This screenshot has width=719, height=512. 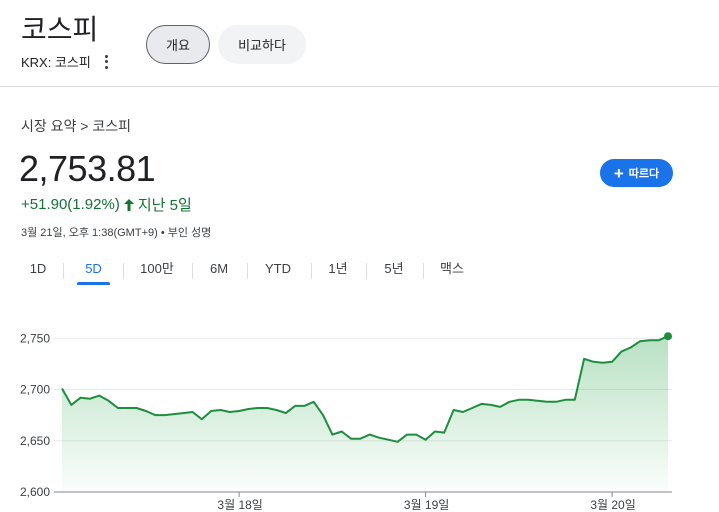 I want to click on current-price: 2,753.81, so click(x=87, y=168).